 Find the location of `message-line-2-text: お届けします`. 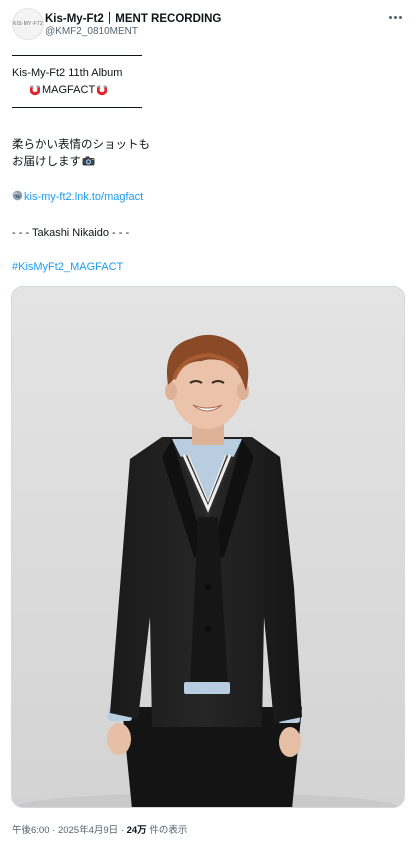

message-line-2-text: お届けします is located at coordinates (46, 161).